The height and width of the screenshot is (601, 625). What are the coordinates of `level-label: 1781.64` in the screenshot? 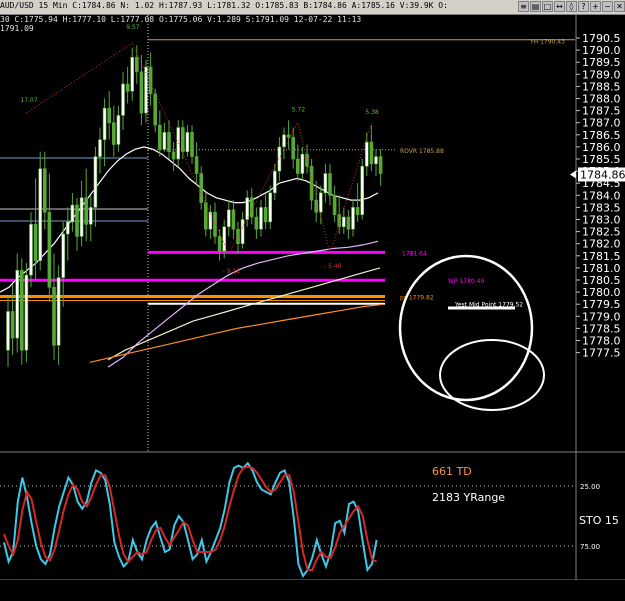 It's located at (414, 253).